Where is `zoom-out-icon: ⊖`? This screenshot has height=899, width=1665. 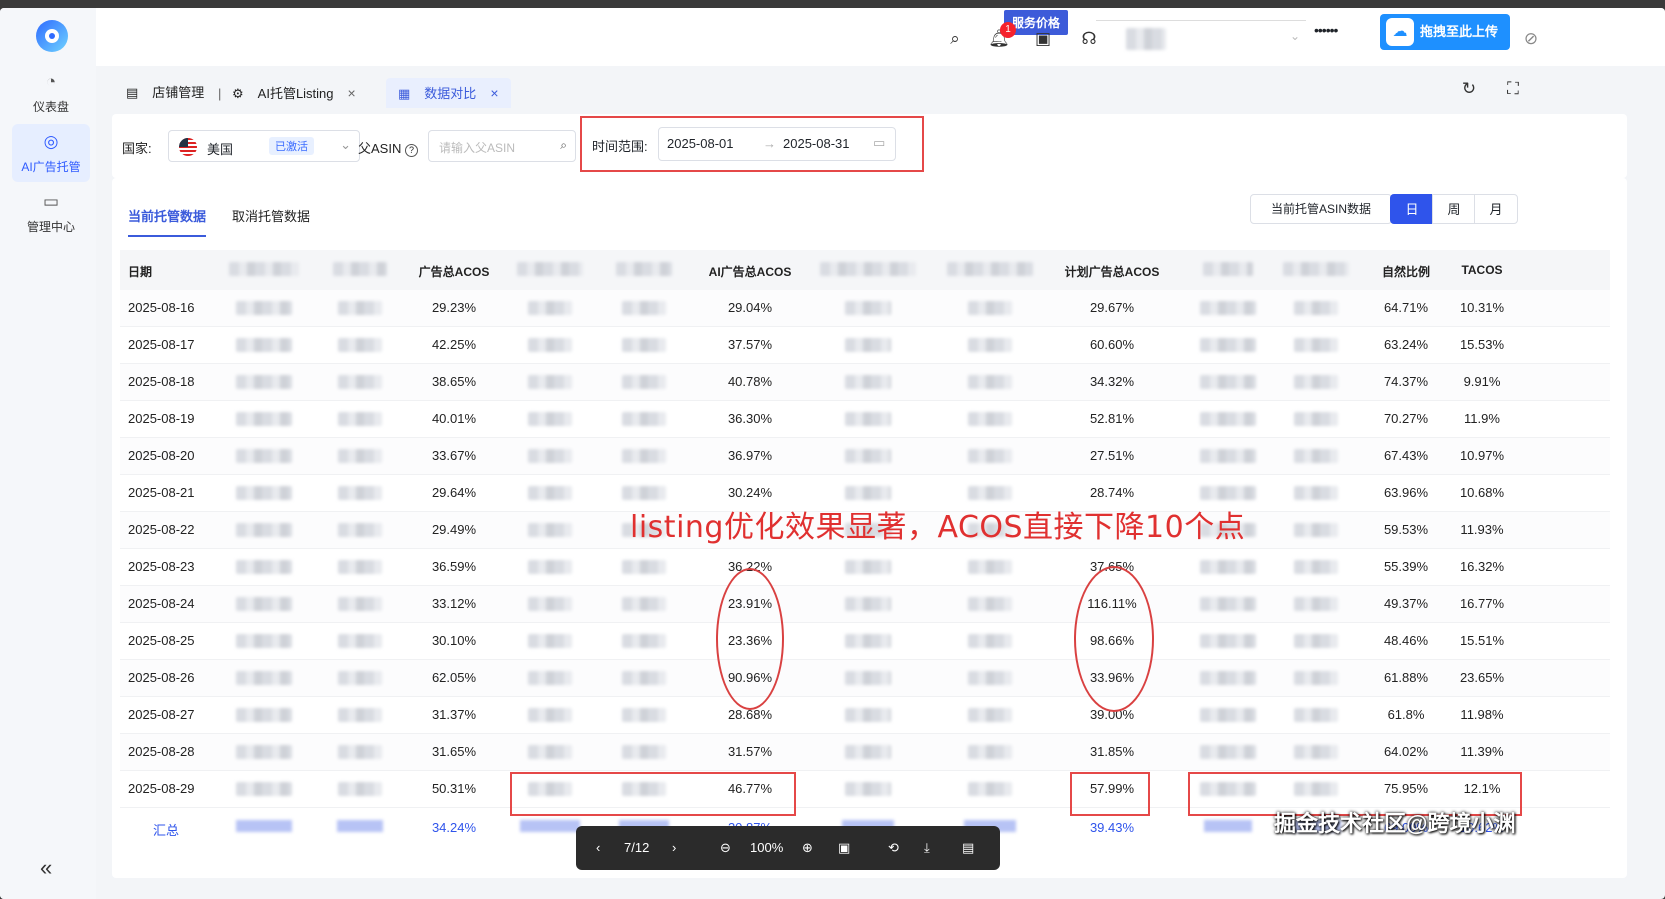
zoom-out-icon: ⊖ is located at coordinates (725, 848).